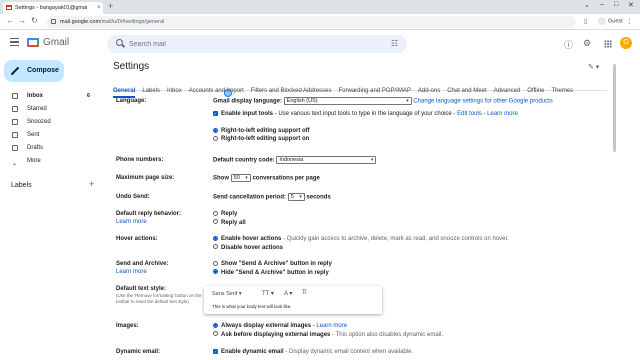 The height and width of the screenshot is (360, 640). I want to click on lock-icon, so click(53, 21).